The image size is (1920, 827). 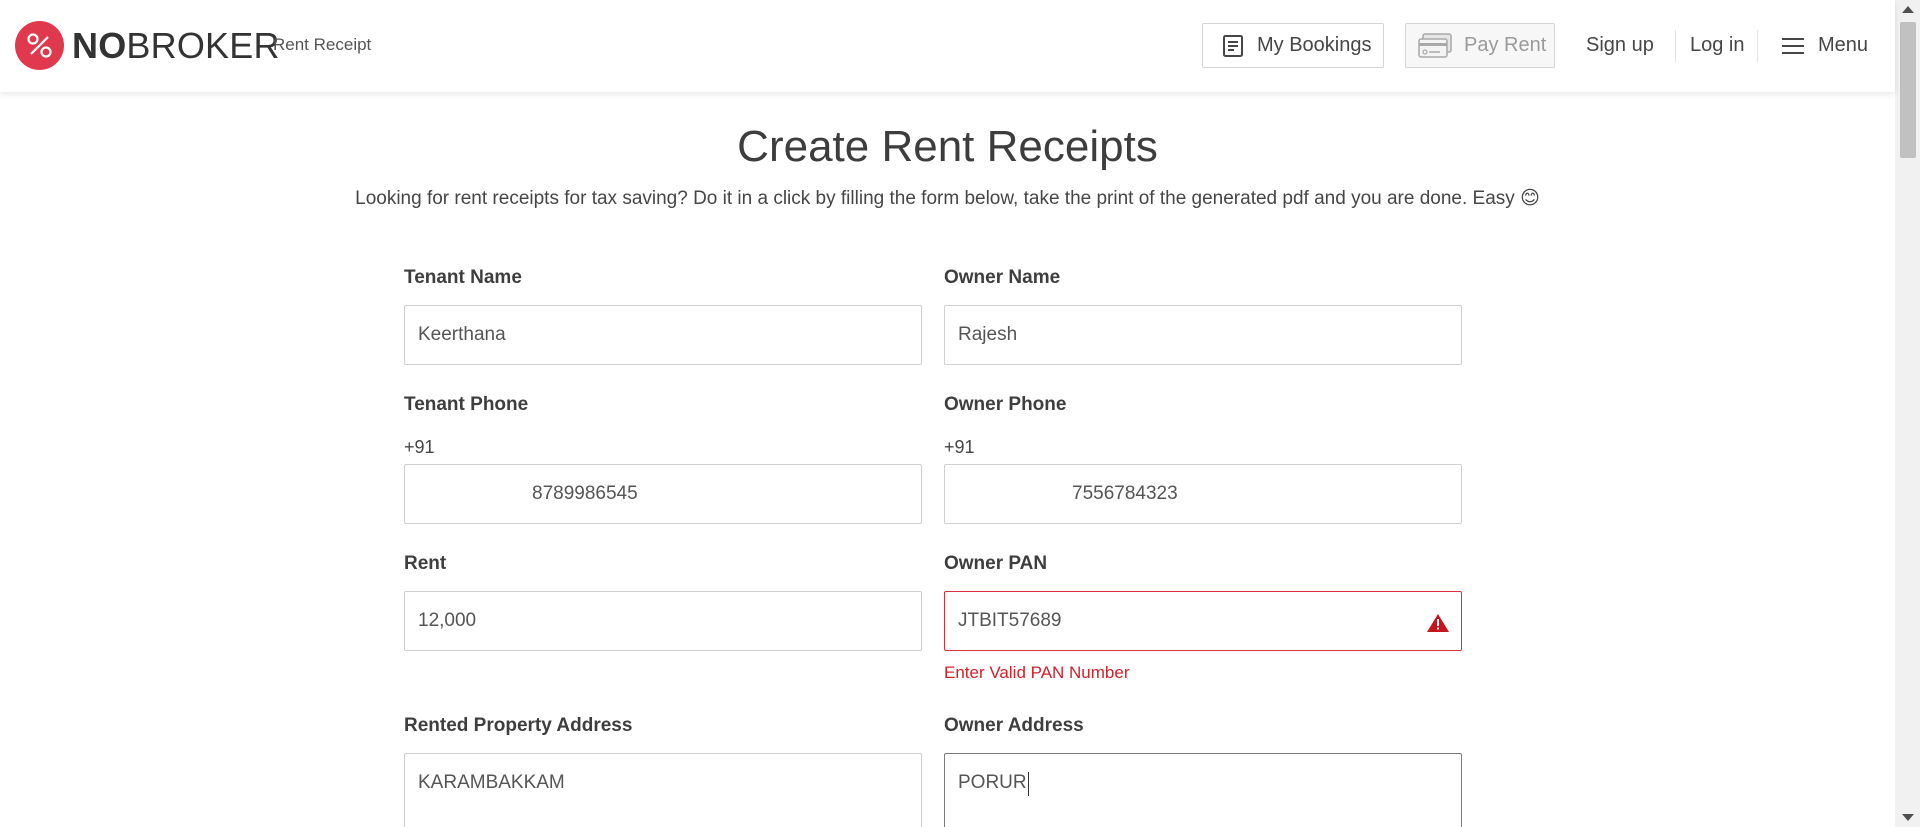 I want to click on sign-up-link: Sign up, so click(x=1620, y=45).